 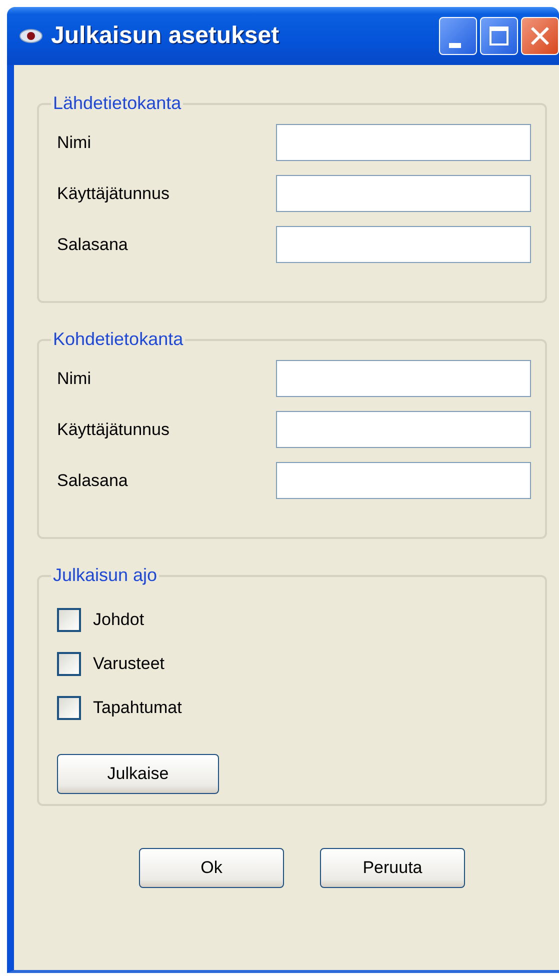 I want to click on close-icon, so click(x=540, y=36).